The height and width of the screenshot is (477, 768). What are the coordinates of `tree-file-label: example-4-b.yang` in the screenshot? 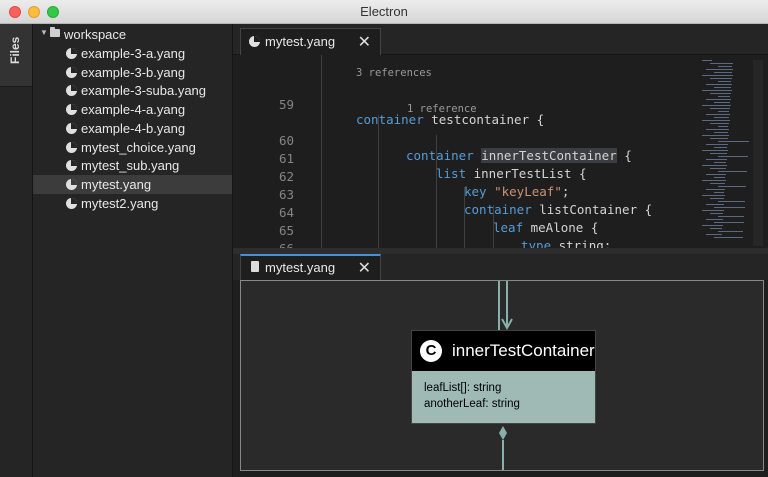 It's located at (133, 128).